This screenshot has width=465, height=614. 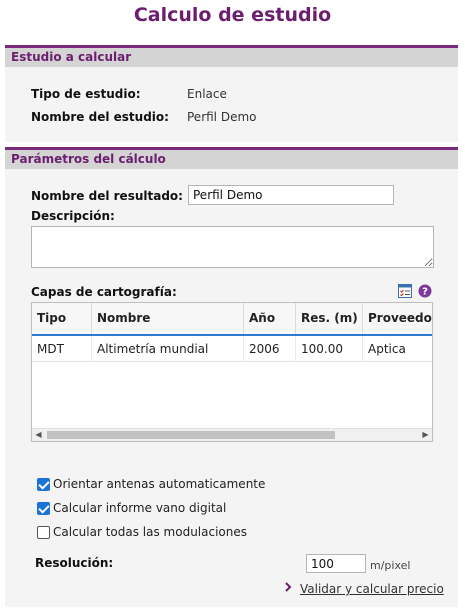 I want to click on horizontal-scrollbar: ◀ ▶, so click(x=232, y=434).